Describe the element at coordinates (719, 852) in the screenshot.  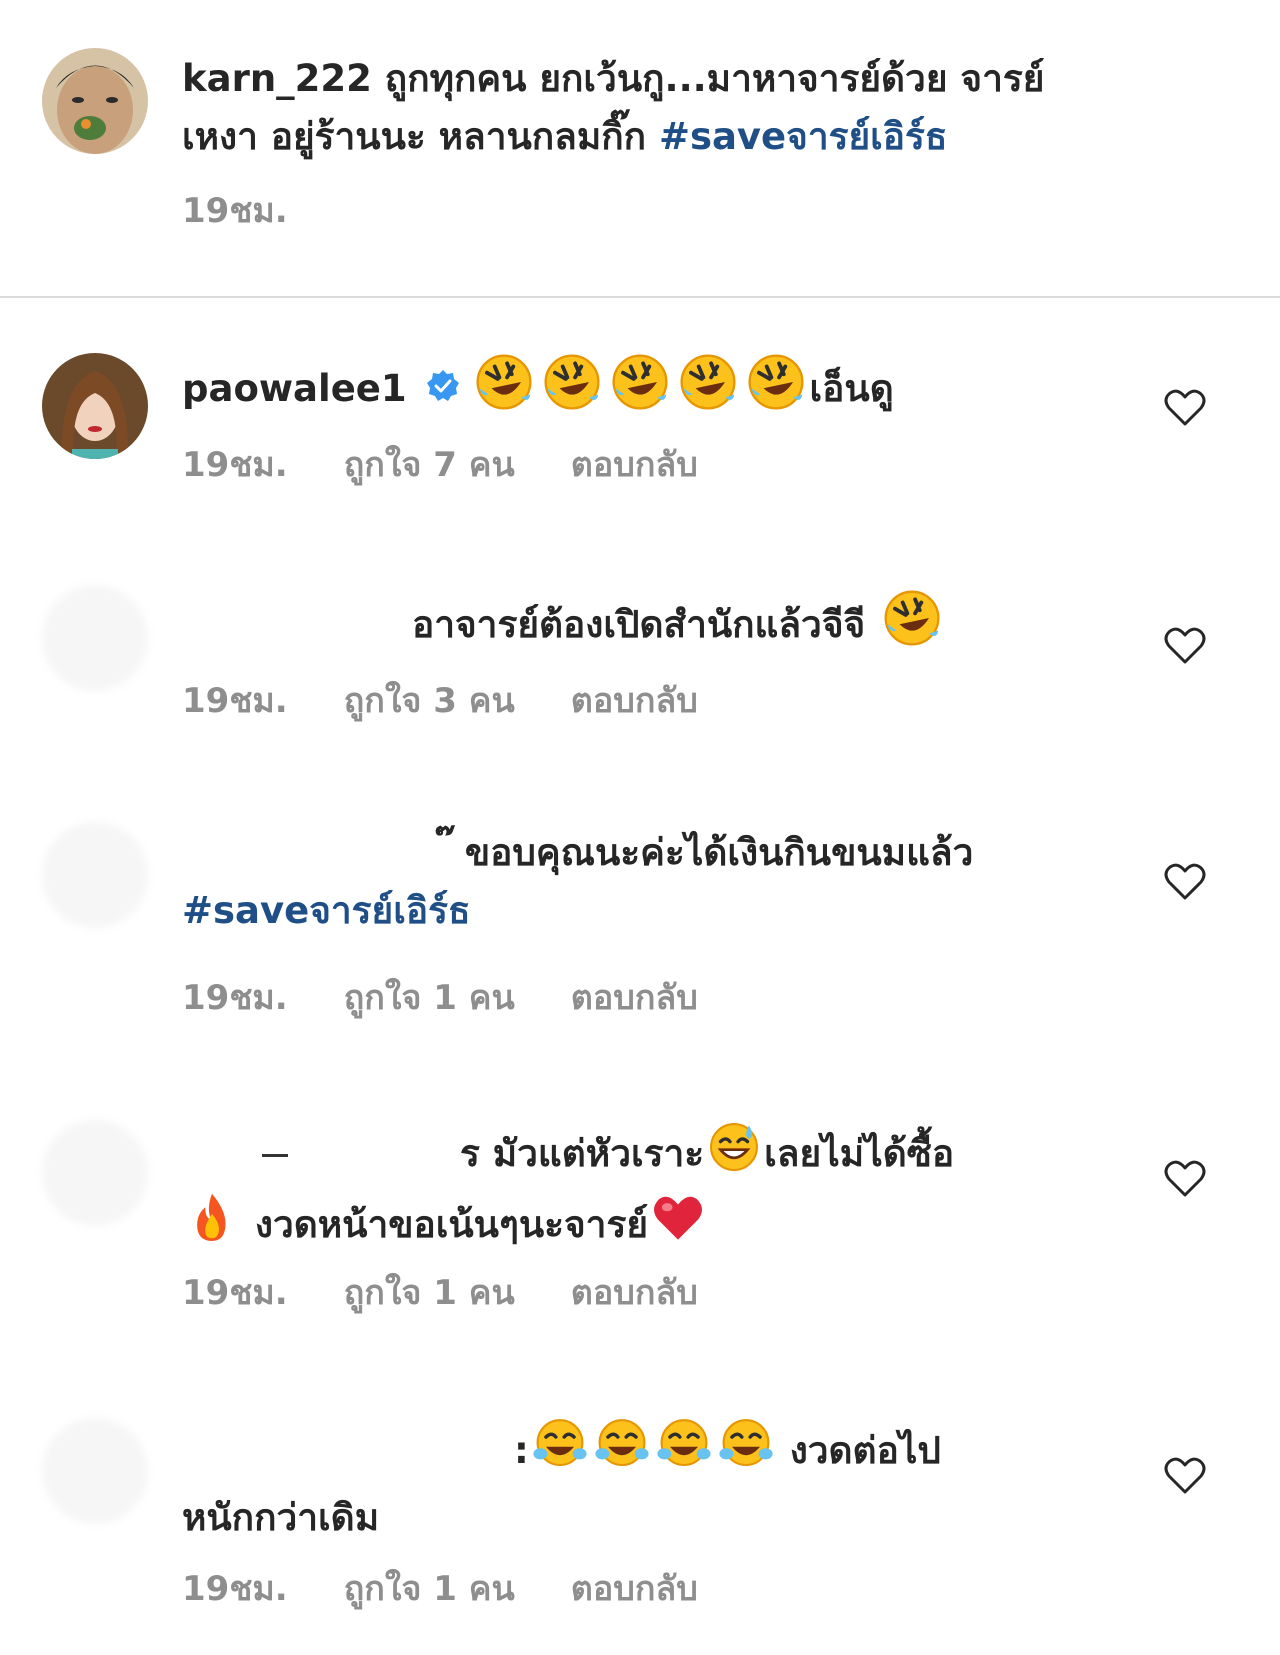
I see `comment-body: ขอบคุณนะค่ะได้เงินกินขนมแล้ว` at that location.